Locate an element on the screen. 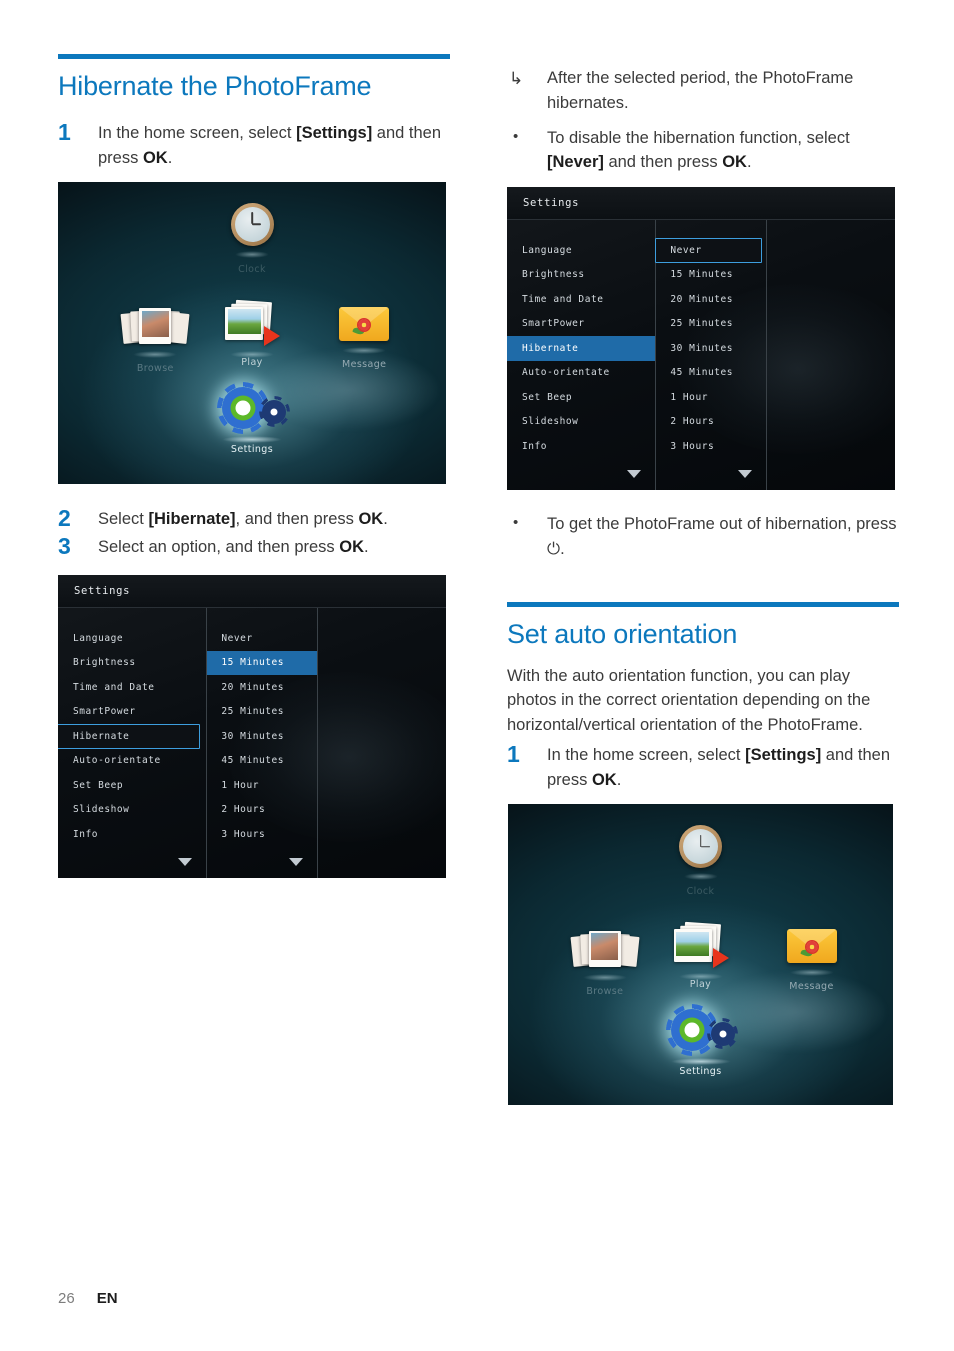 This screenshot has width=954, height=1351. home-icon-settings: Settings is located at coordinates (252, 419).